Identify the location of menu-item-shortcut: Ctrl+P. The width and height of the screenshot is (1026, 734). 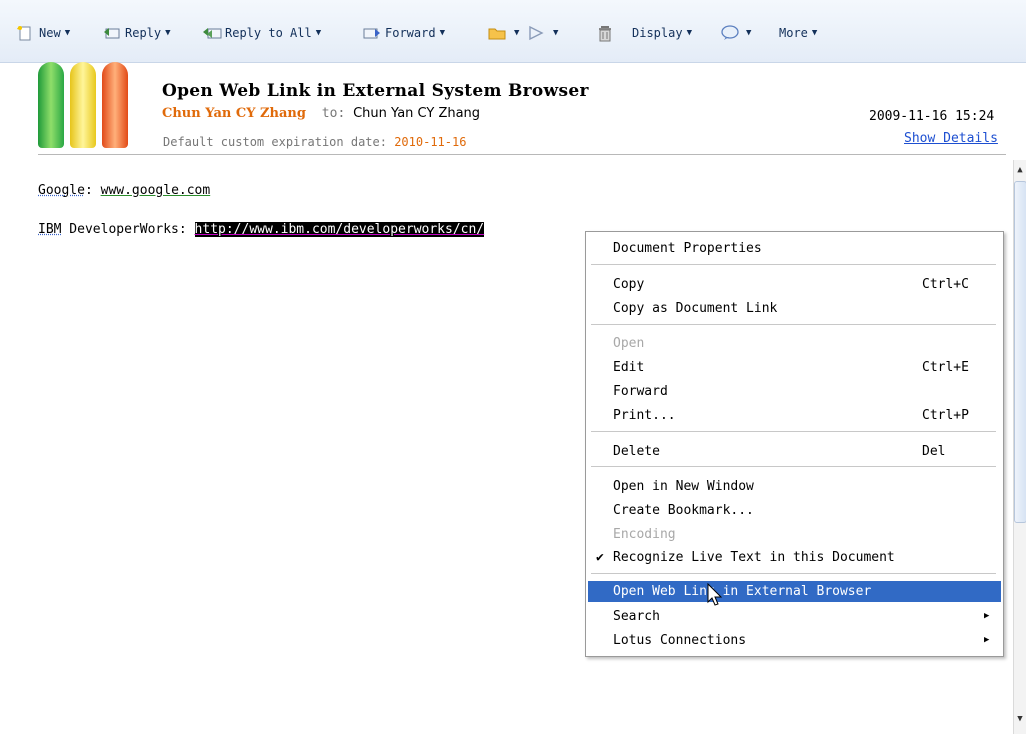
(945, 415).